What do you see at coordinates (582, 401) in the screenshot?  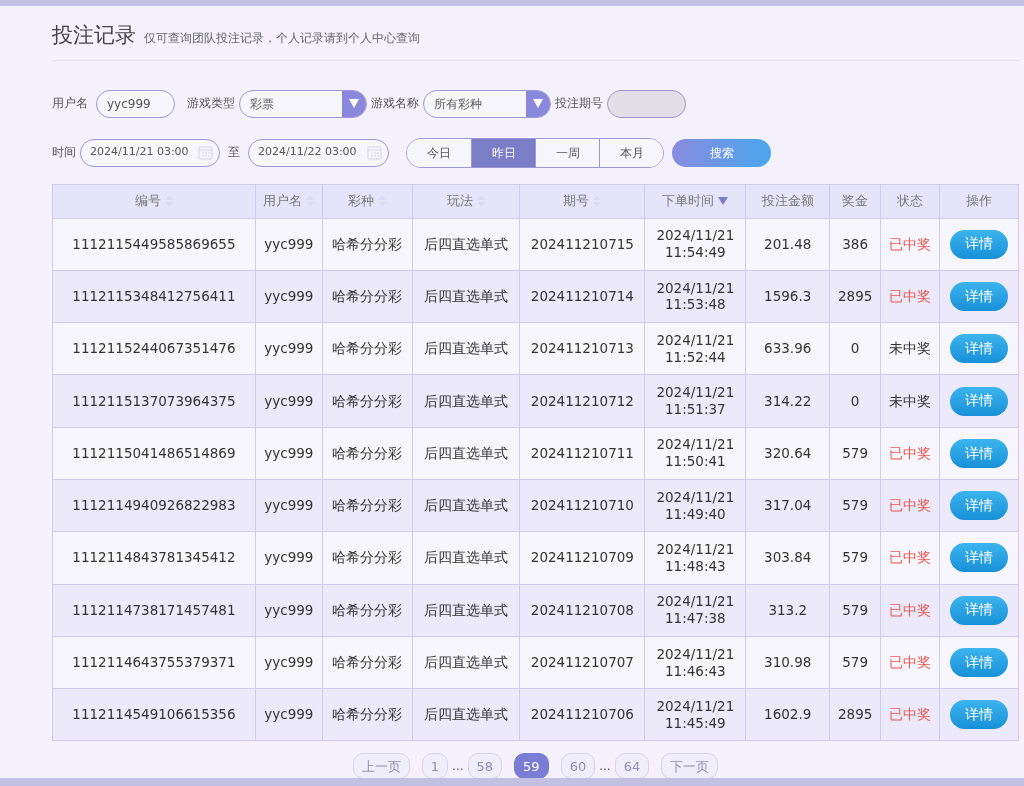 I see `issue-cell: 202411210712` at bounding box center [582, 401].